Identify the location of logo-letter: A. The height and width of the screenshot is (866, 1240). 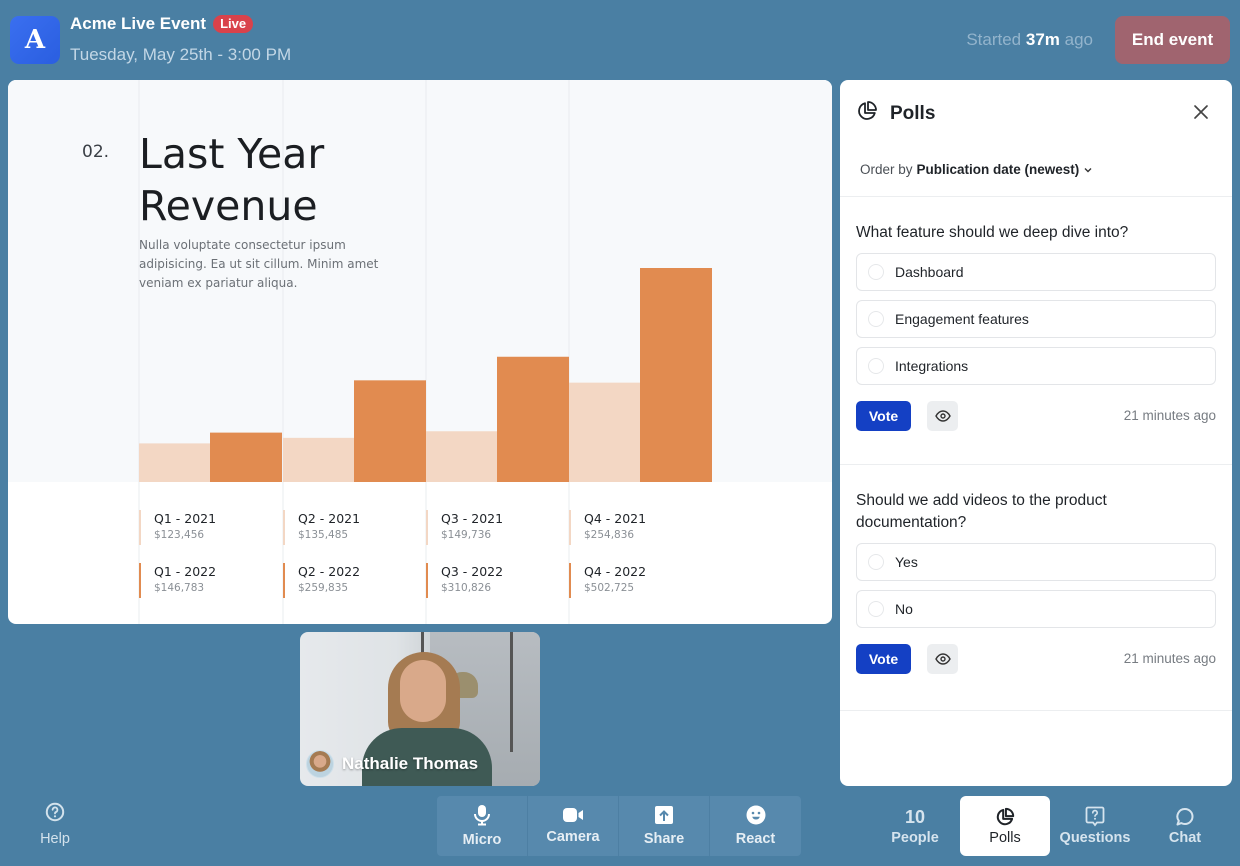
(35, 40).